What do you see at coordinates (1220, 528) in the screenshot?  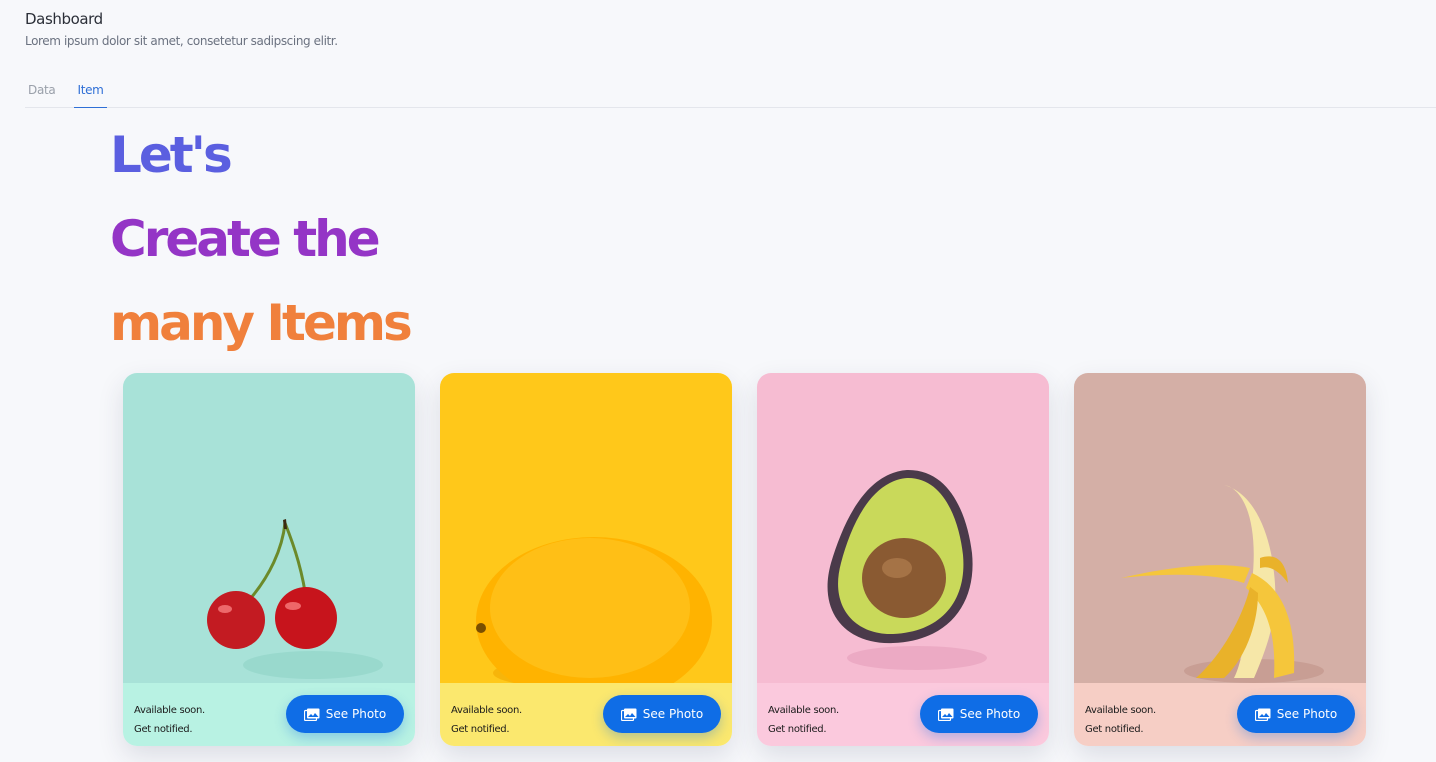 I see `banana-photo` at bounding box center [1220, 528].